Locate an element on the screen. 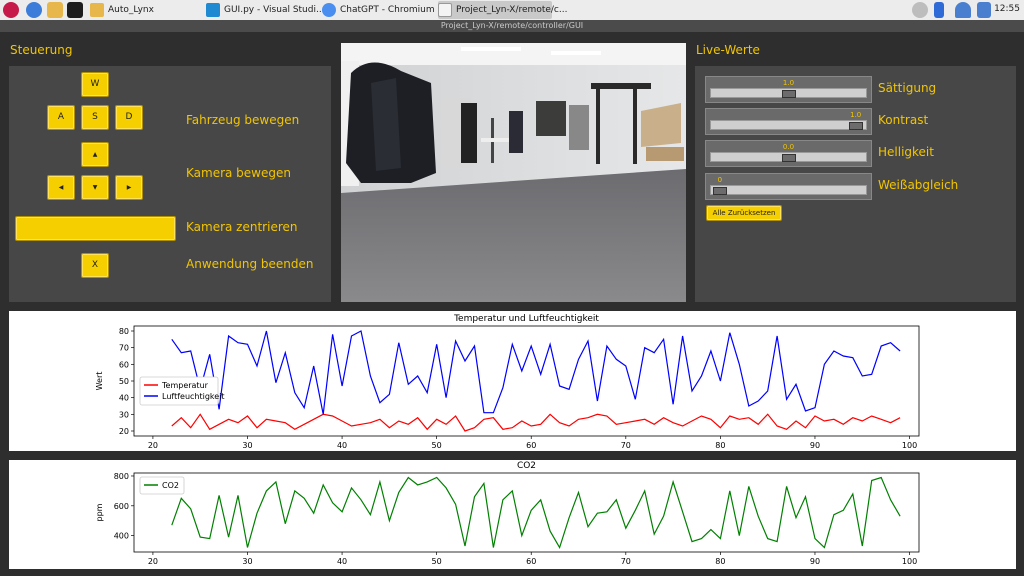 The image size is (1024, 576). folder-icon is located at coordinates (97, 10).